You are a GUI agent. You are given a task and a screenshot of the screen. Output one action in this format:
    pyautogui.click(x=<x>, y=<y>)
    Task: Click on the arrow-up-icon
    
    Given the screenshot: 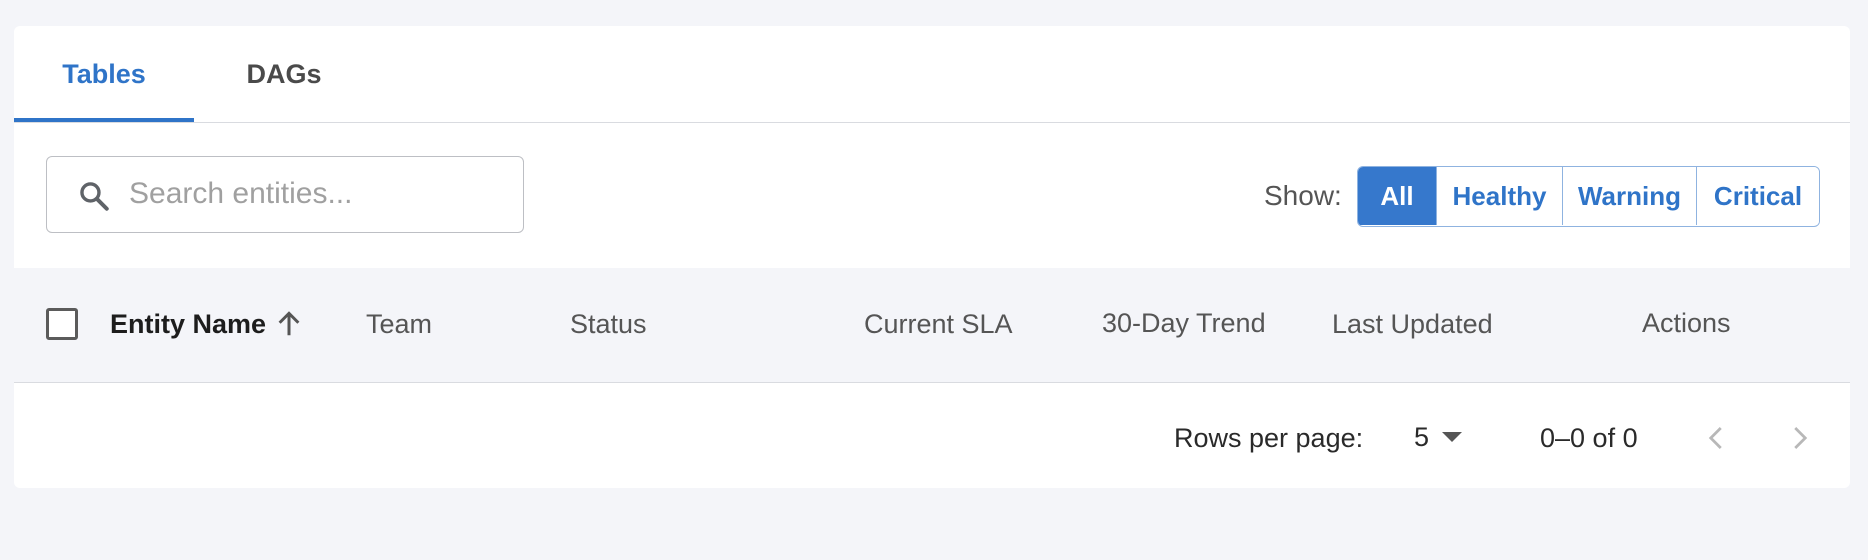 What is the action you would take?
    pyautogui.click(x=289, y=324)
    